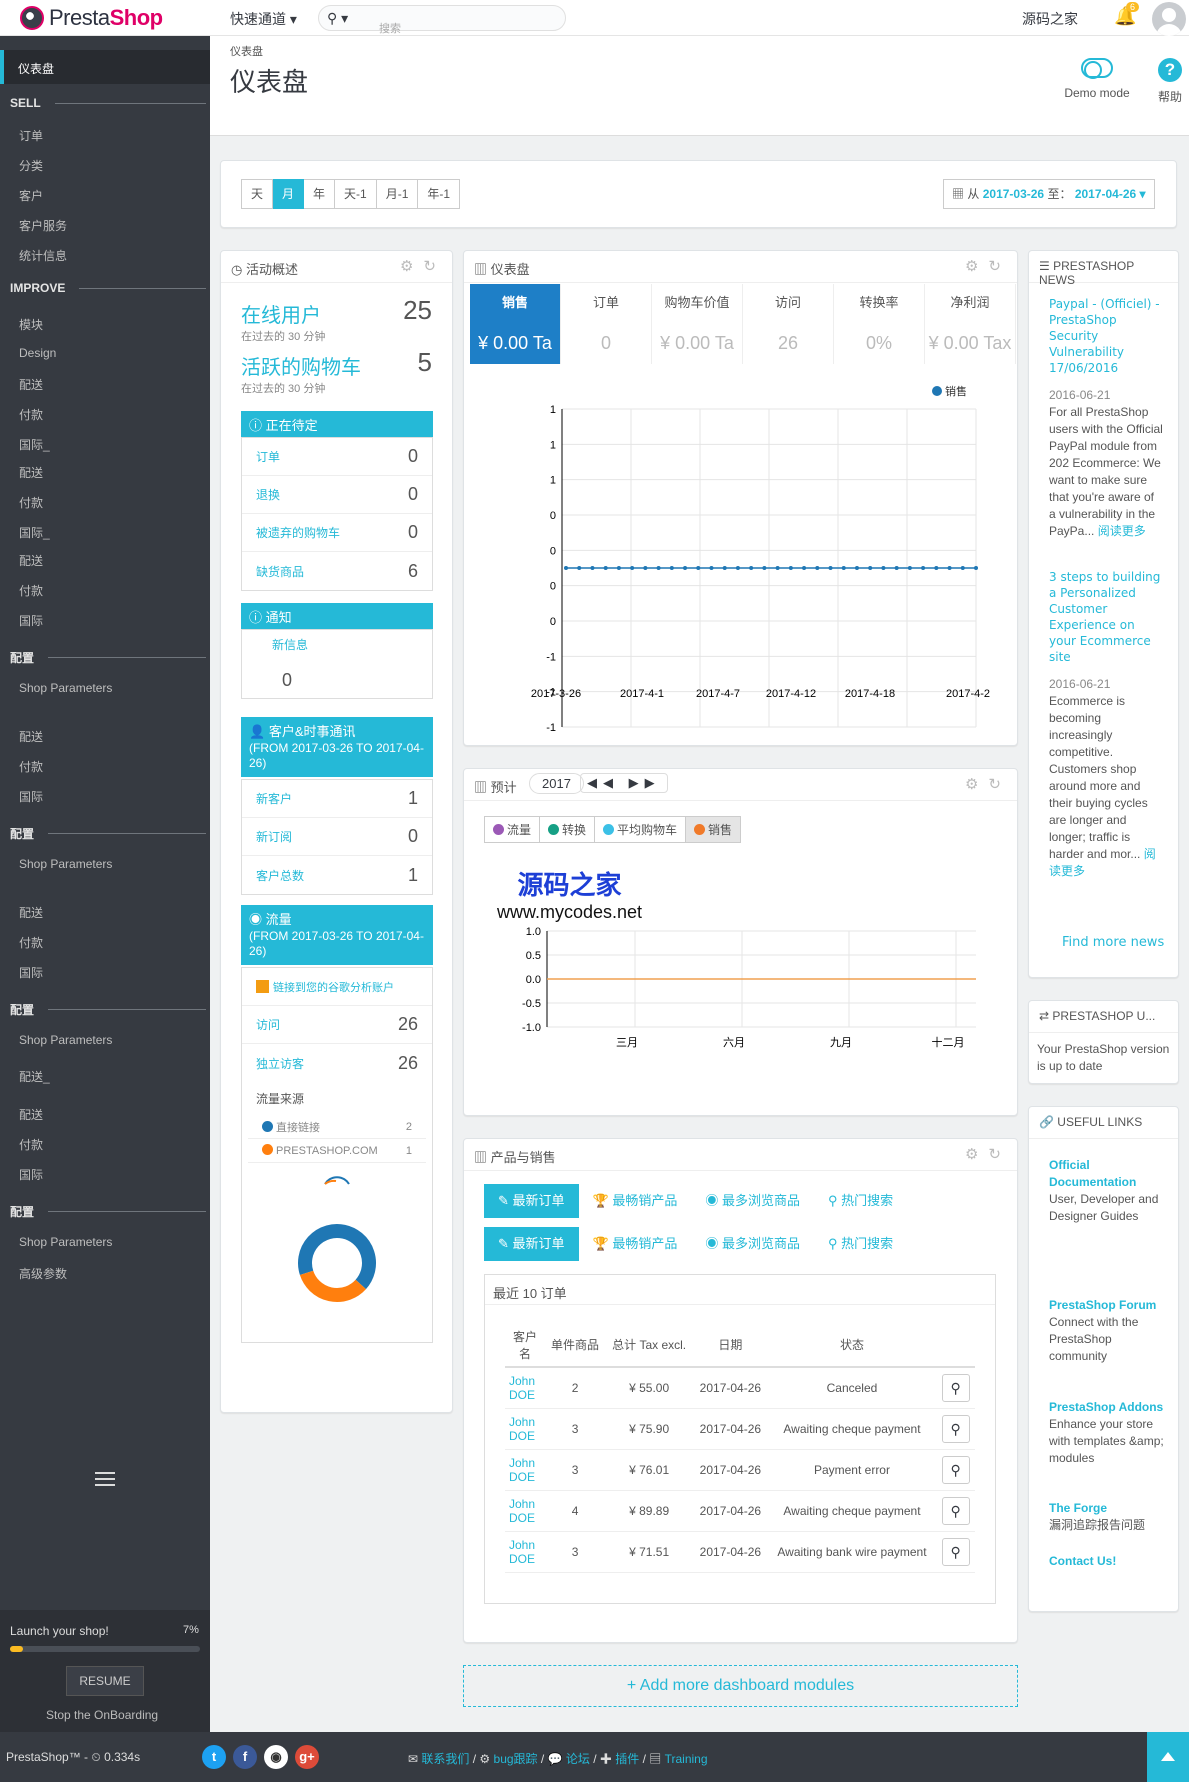 The height and width of the screenshot is (1782, 1189). I want to click on useful-link-title: Contact Us!, so click(1109, 1561).